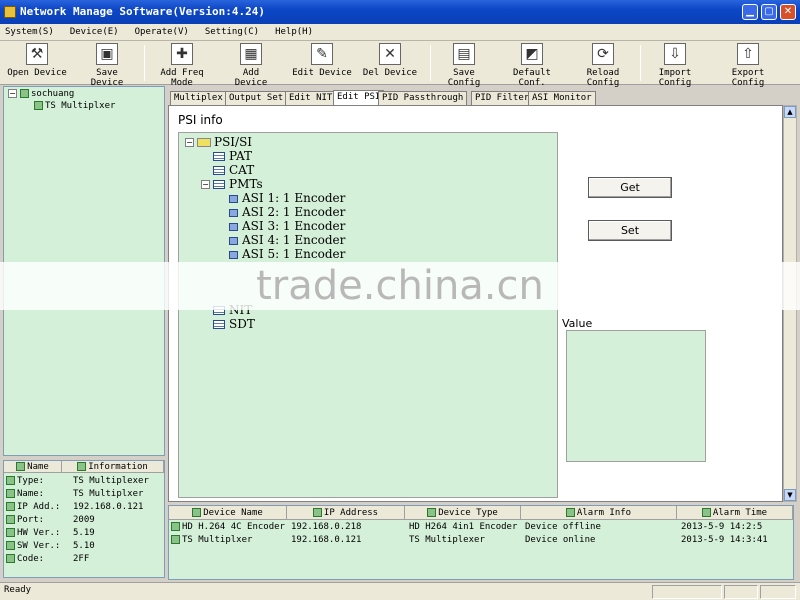 Image resolution: width=800 pixels, height=600 pixels. Describe the element at coordinates (294, 240) in the screenshot. I see `psi-node-label: ASI 4: 1 Encoder` at that location.